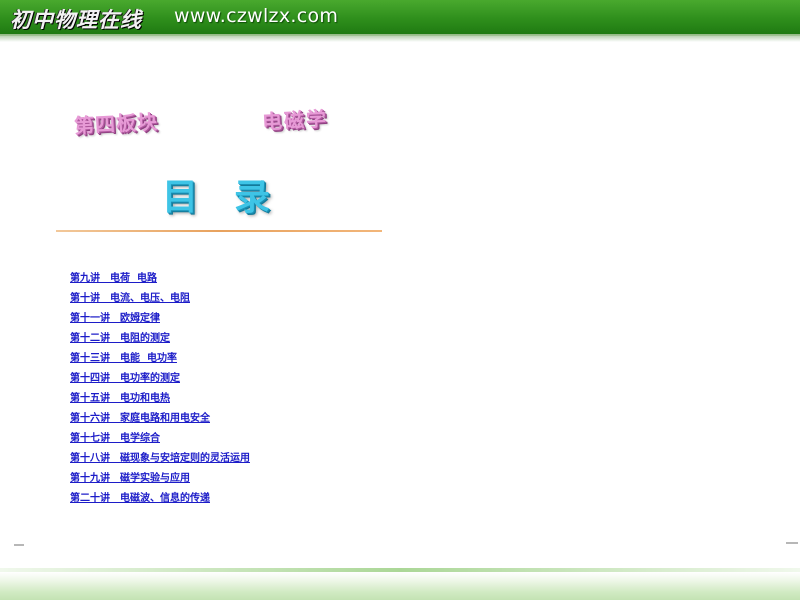 This screenshot has height=600, width=800. I want to click on toc-link-lecture-12: 第十二讲 电阻的测定, so click(160, 342).